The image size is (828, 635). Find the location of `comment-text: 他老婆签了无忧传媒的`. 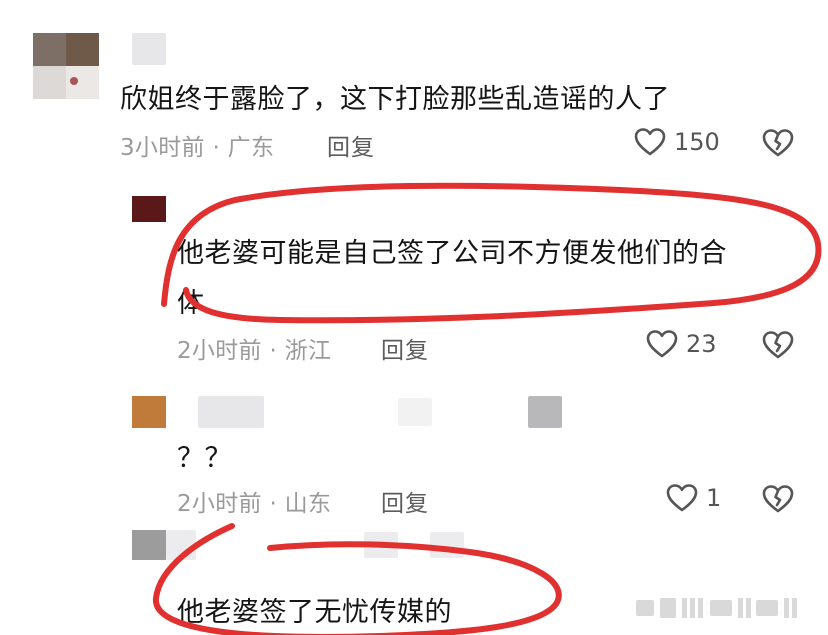

comment-text: 他老婆签了无忧传媒的 is located at coordinates (314, 612).